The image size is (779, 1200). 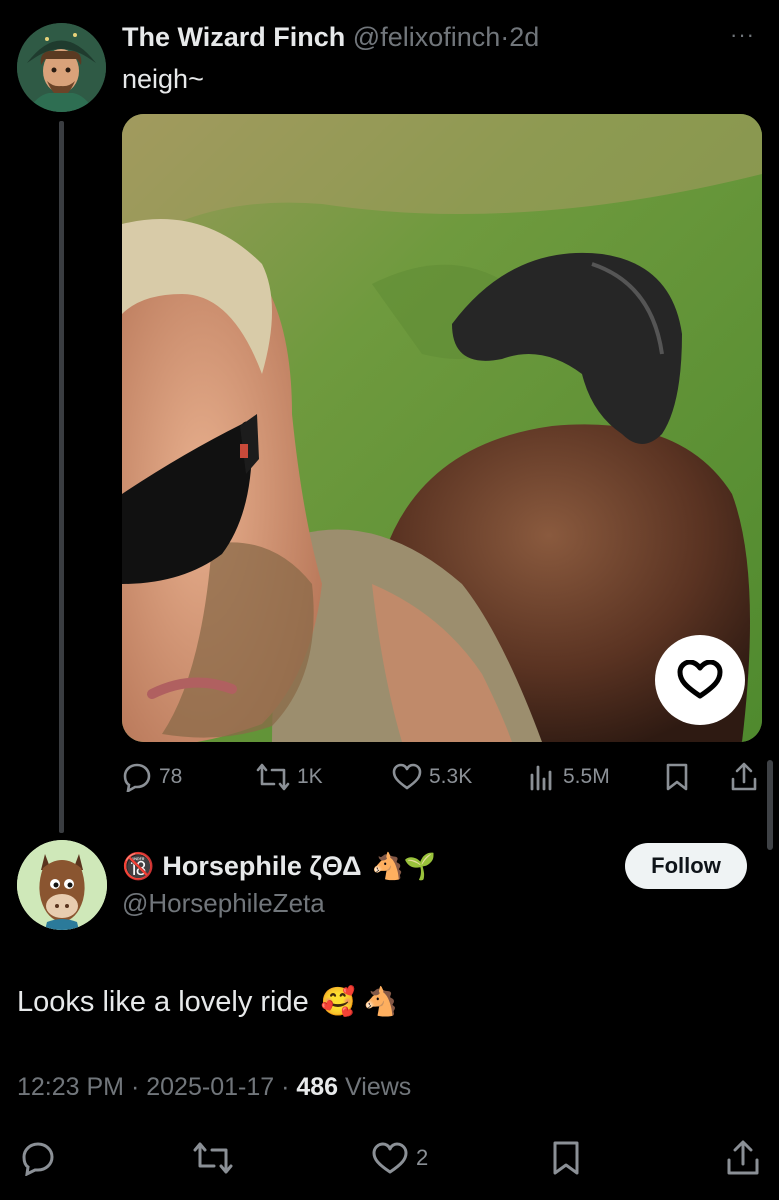 What do you see at coordinates (451, 776) in the screenshot?
I see `like-count: 5.3K` at bounding box center [451, 776].